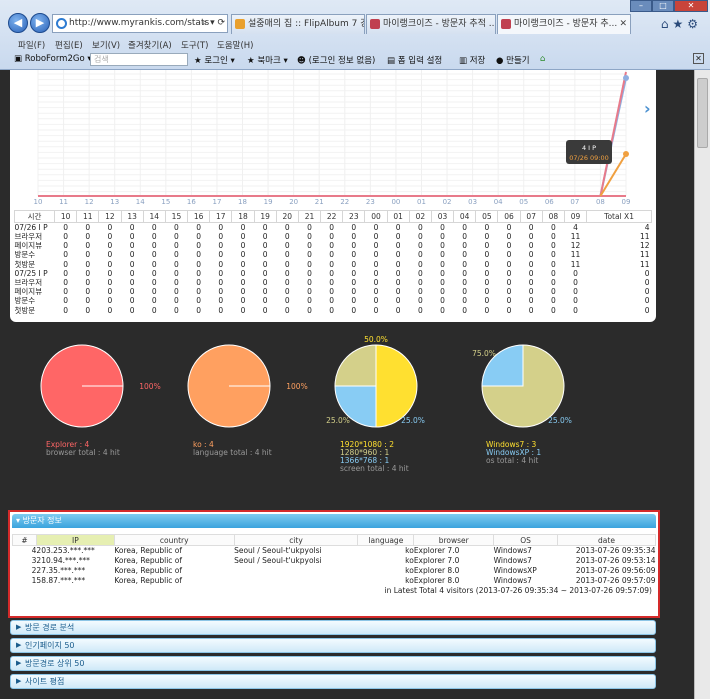 This screenshot has height=699, width=710. What do you see at coordinates (18, 23) in the screenshot?
I see `back-button: ◀` at bounding box center [18, 23].